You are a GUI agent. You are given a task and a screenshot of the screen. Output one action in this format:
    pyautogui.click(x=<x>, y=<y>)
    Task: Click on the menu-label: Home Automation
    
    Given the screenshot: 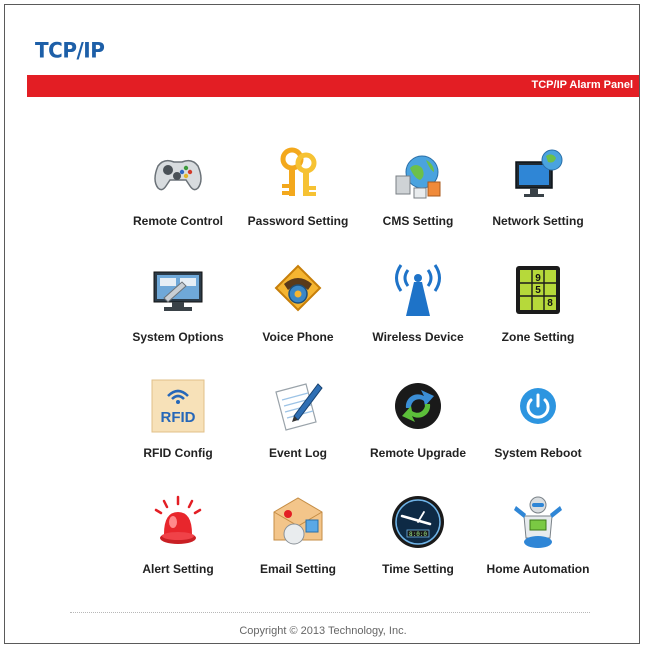 What is the action you would take?
    pyautogui.click(x=538, y=569)
    